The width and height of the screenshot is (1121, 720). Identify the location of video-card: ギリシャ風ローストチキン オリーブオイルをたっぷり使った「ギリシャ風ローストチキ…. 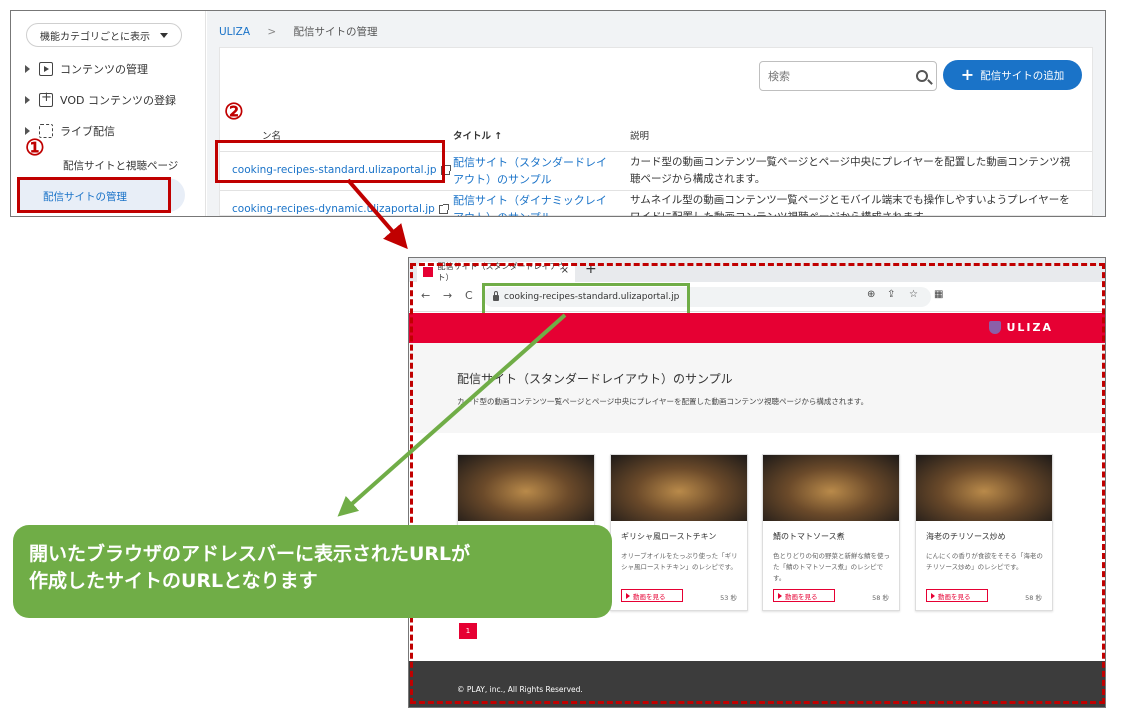
(679, 532).